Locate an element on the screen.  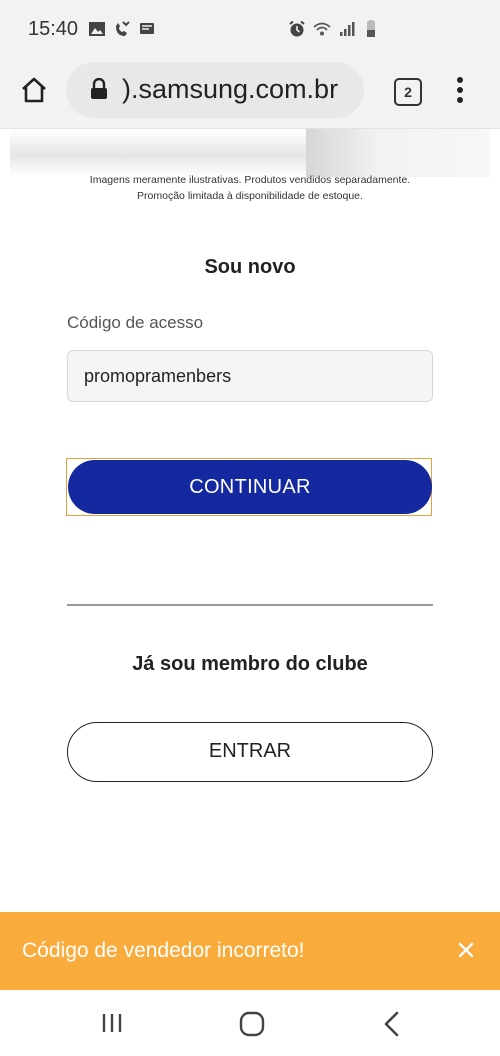
browser-toolbar: ).samsung.com.br 2 is located at coordinates (250, 95).